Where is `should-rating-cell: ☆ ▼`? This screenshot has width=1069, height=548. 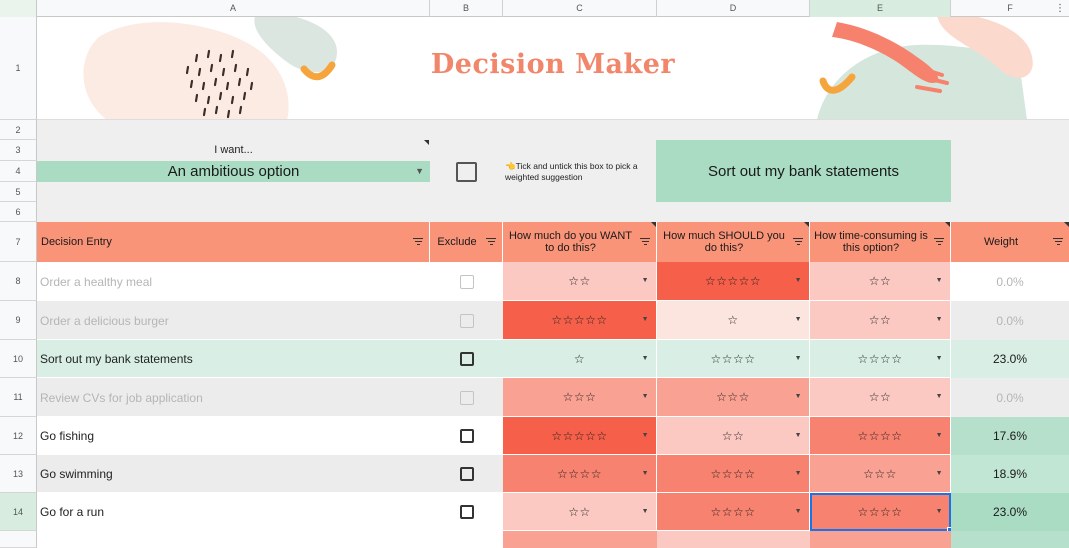 should-rating-cell: ☆ ▼ is located at coordinates (733, 320).